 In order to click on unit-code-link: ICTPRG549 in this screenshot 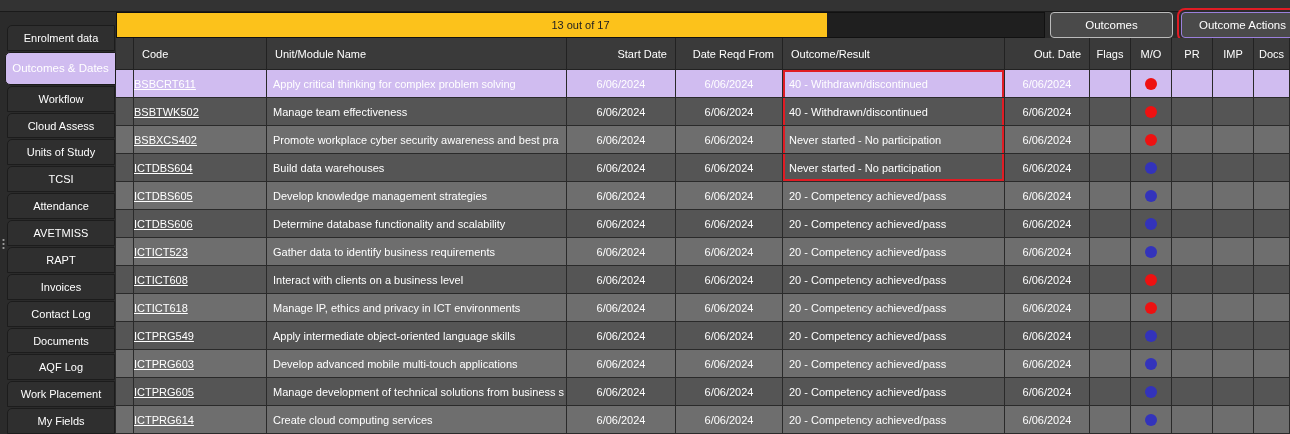, I will do `click(164, 335)`.